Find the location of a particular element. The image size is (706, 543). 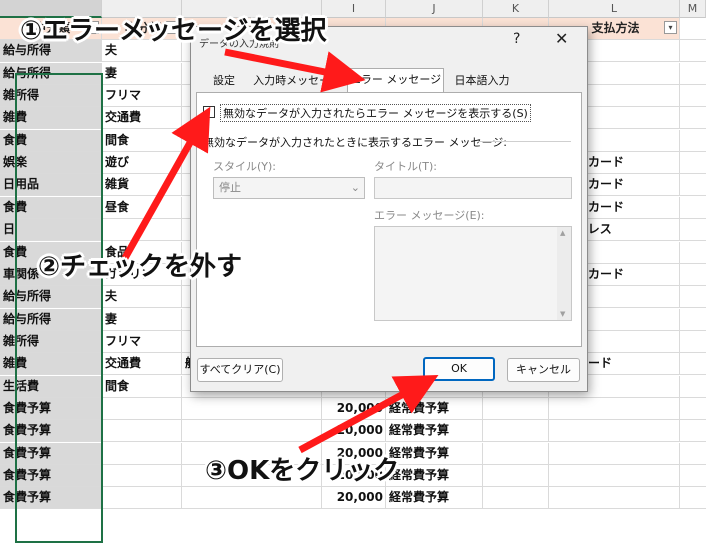

annotation-step1: ①エラーメッセージを選択 is located at coordinates (173, 31).